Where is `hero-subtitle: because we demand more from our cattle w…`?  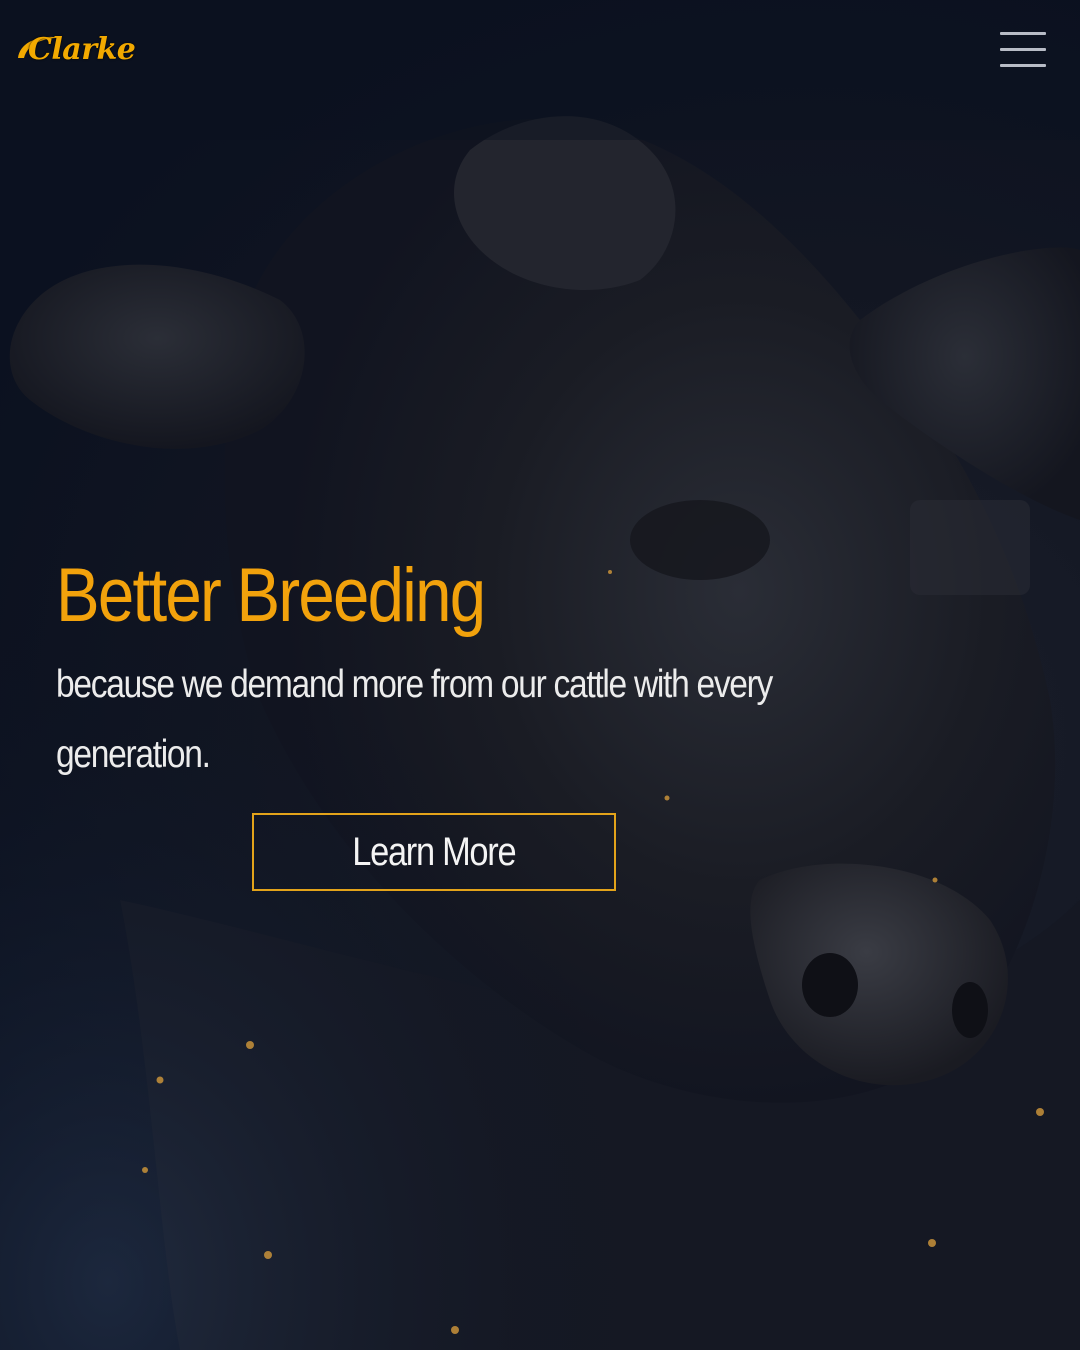
hero-subtitle: because we demand more from our cattle w… is located at coordinates (414, 719).